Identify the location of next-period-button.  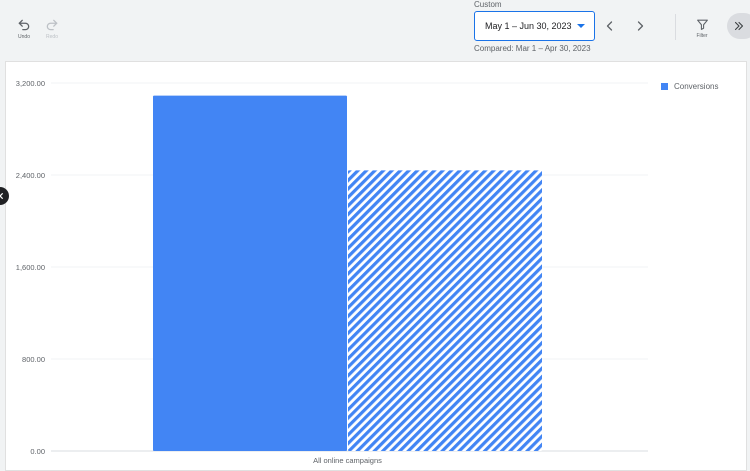
(640, 26).